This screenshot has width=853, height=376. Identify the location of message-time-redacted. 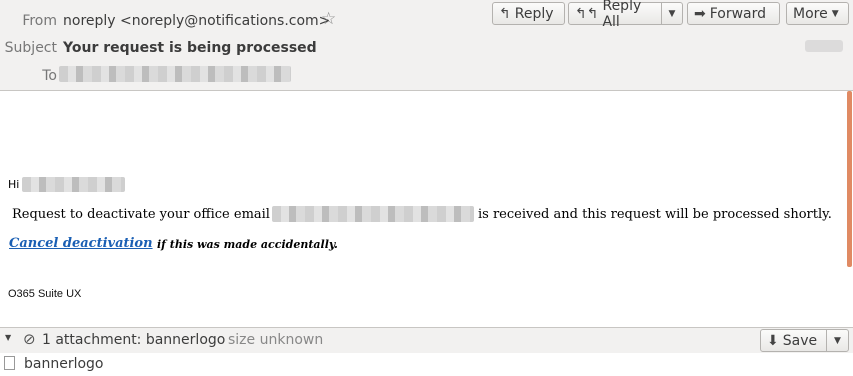
(824, 46).